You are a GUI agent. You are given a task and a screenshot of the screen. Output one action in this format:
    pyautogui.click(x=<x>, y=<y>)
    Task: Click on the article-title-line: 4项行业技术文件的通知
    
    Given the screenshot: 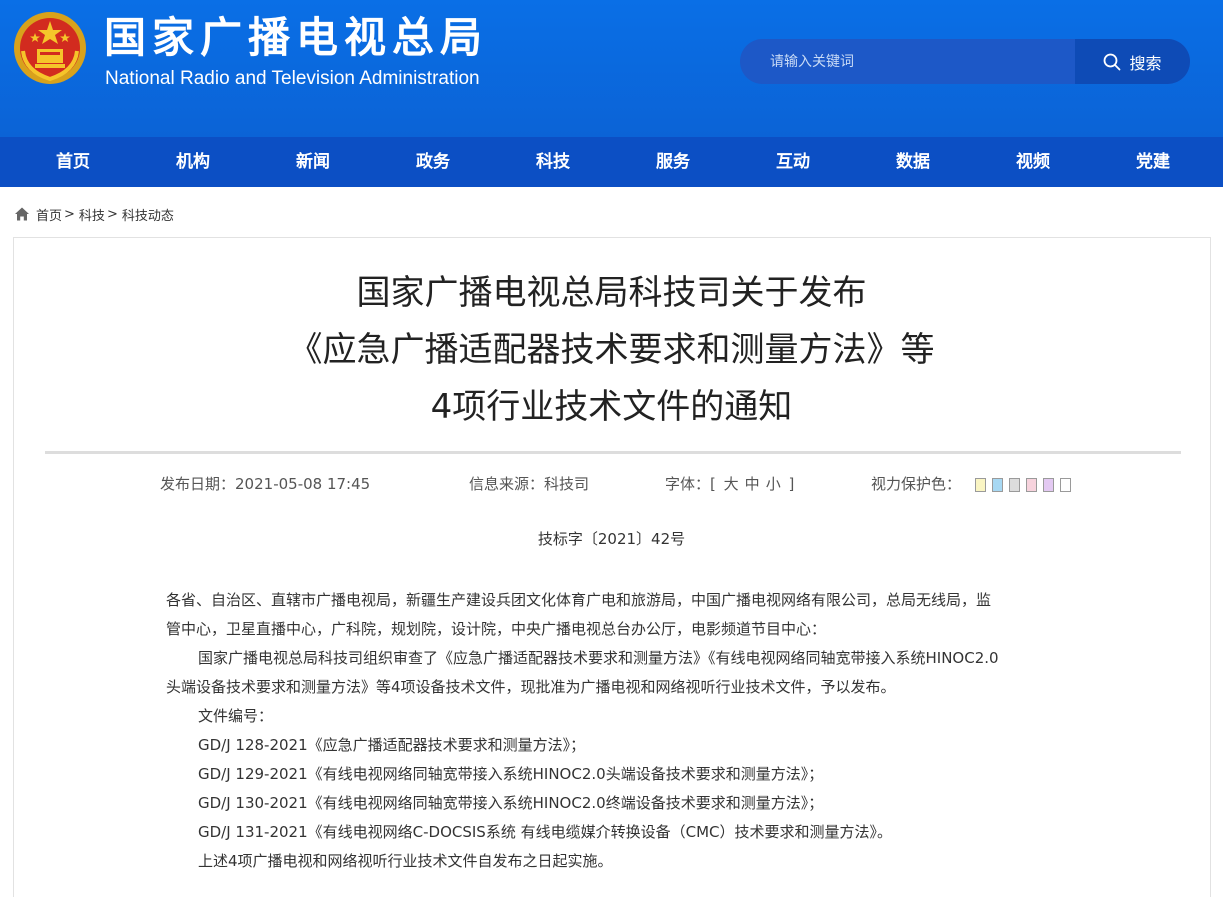 What is the action you would take?
    pyautogui.click(x=611, y=407)
    